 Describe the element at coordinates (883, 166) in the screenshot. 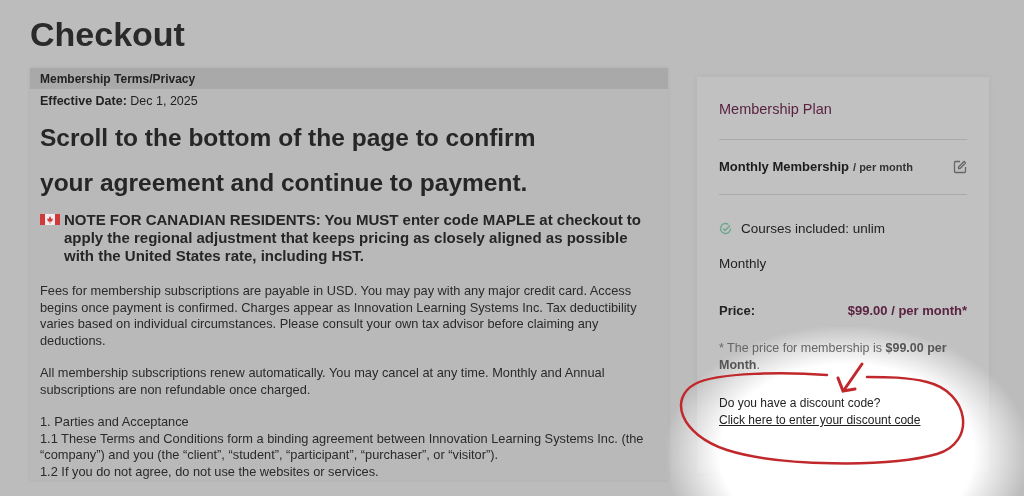

I see `plan-period: / per month` at that location.